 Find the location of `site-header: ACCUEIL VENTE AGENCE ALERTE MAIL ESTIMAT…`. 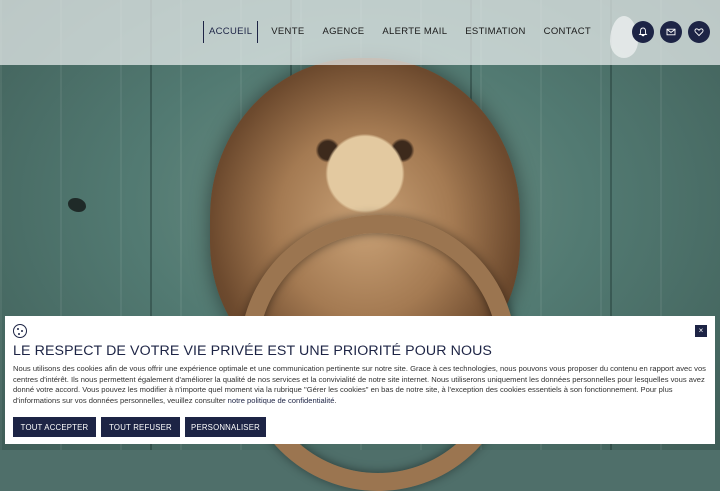

site-header: ACCUEIL VENTE AGENCE ALERTE MAIL ESTIMAT… is located at coordinates (360, 32).